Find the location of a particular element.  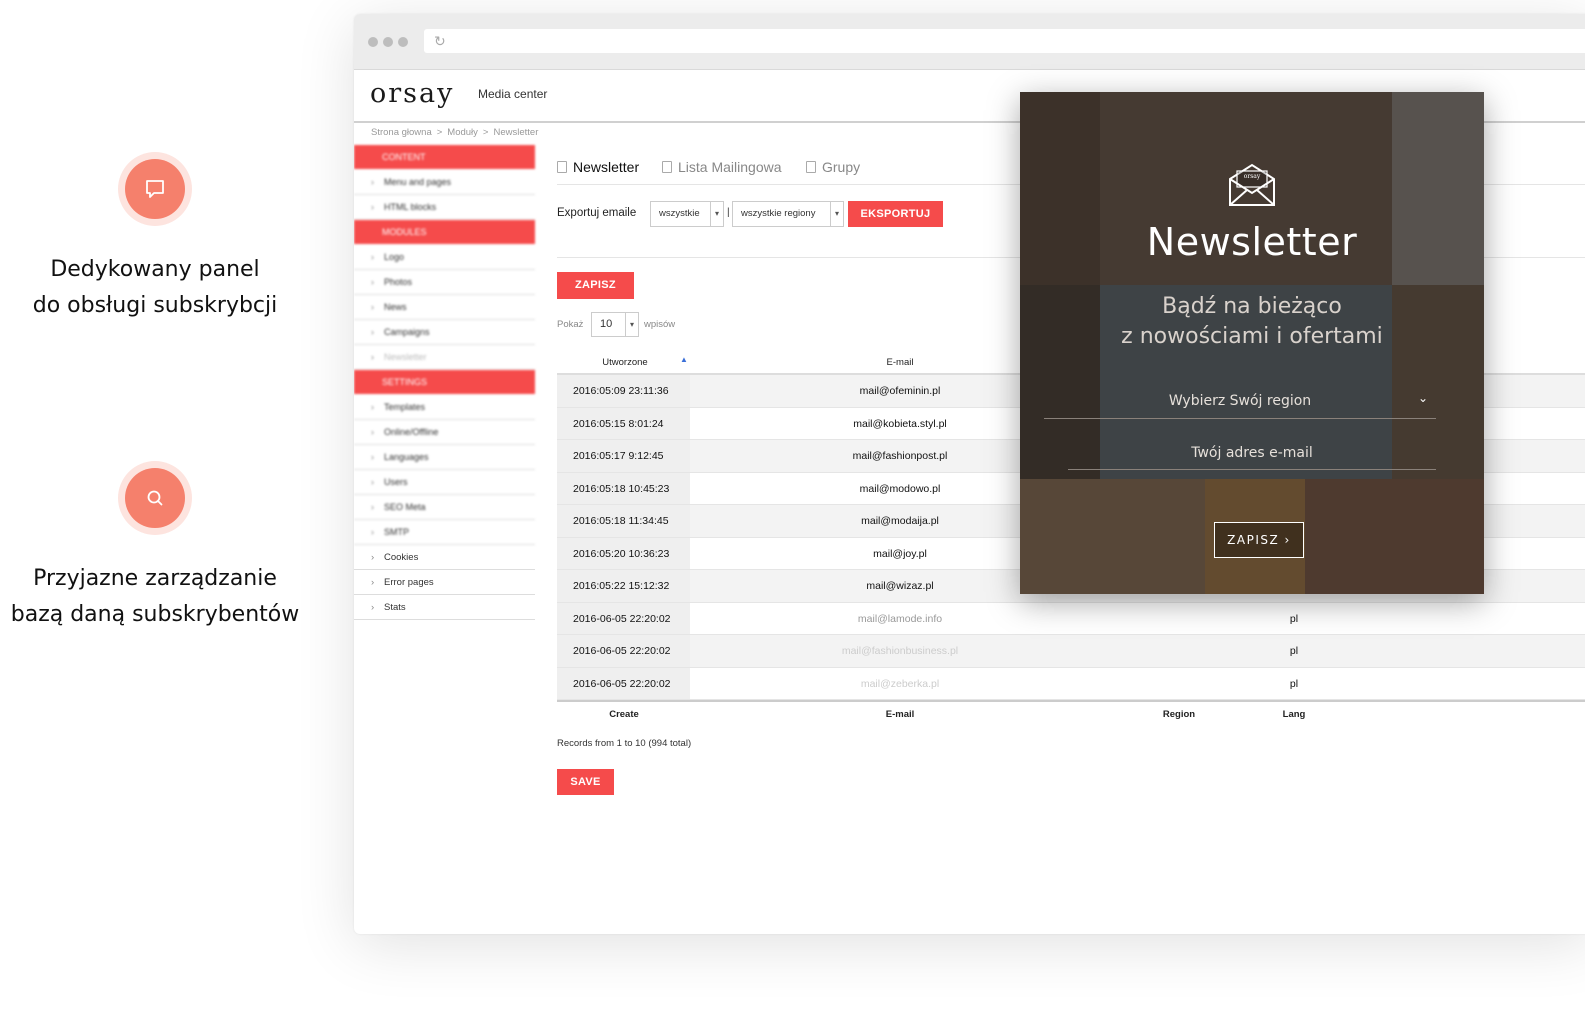

export-filter-select: wszystkie ▾ is located at coordinates (687, 214).